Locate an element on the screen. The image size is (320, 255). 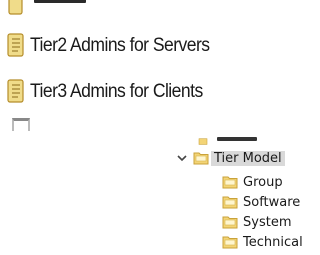
tree-item-system: System is located at coordinates (256, 222).